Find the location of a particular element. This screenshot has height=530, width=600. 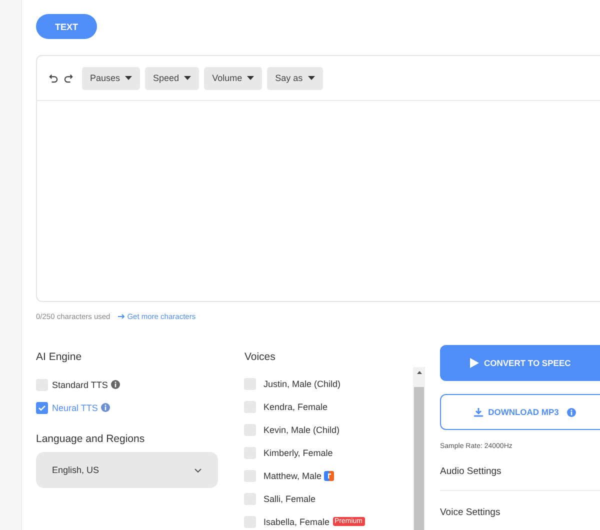

voice-label: Isabella, Female is located at coordinates (296, 521).